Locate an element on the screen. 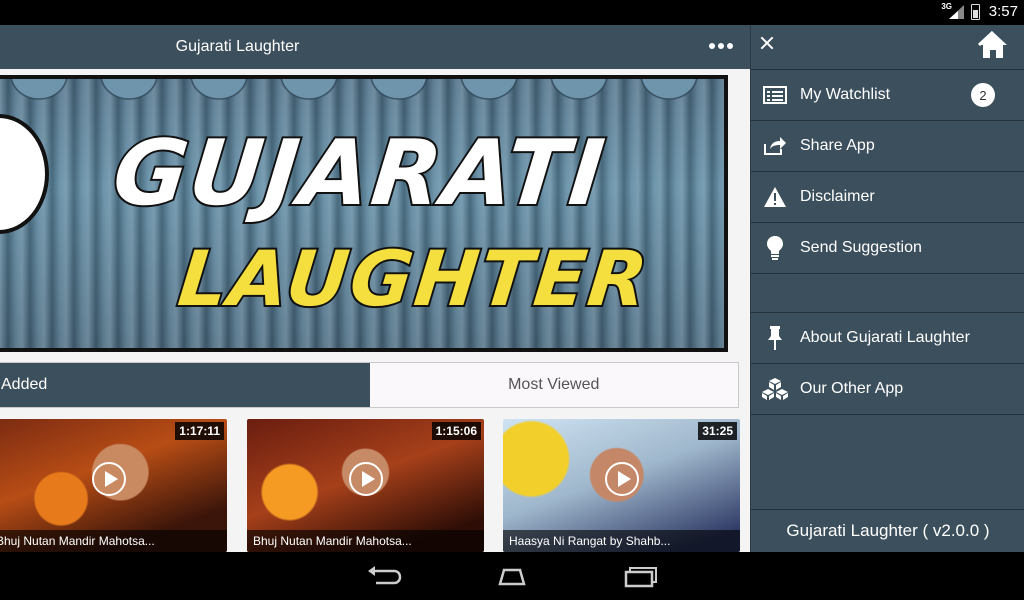 The height and width of the screenshot is (600, 1024). home-icon is located at coordinates (993, 45).